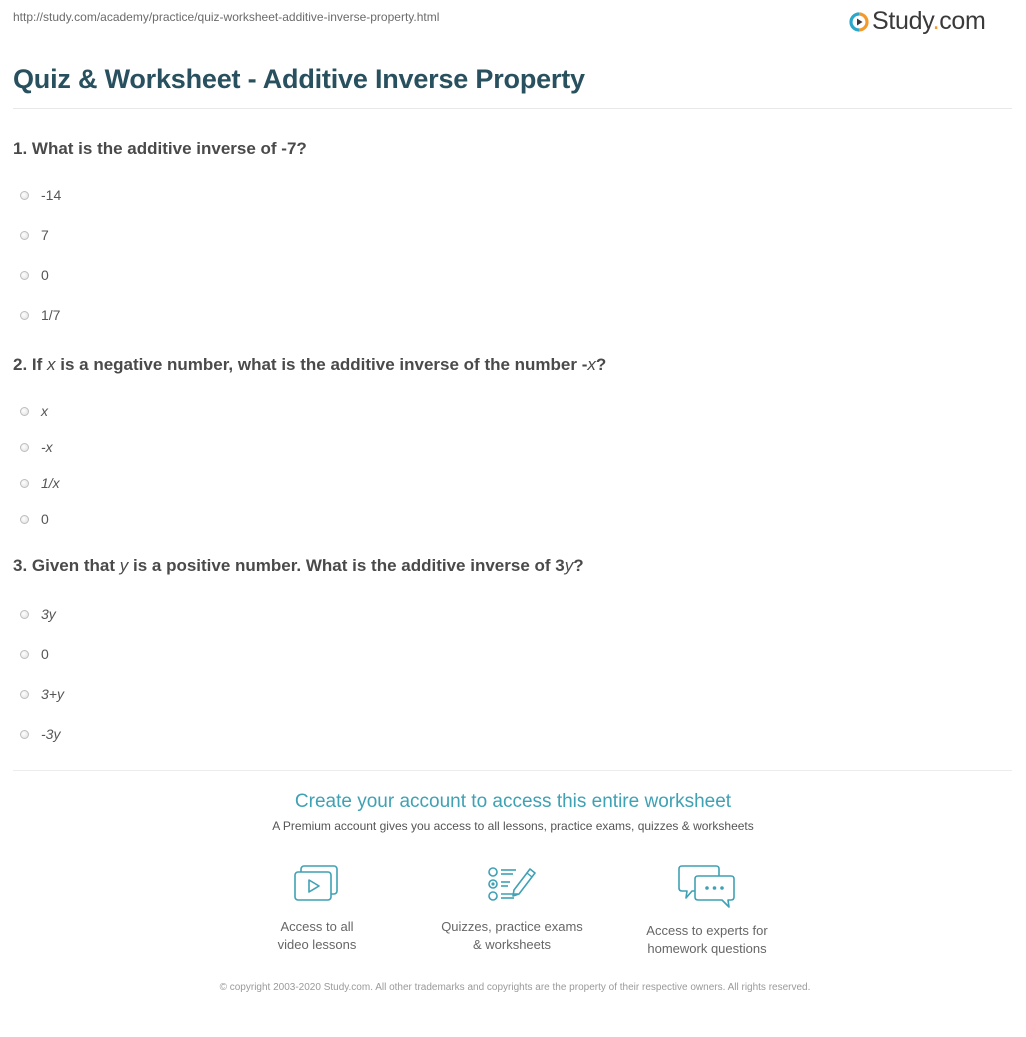 This screenshot has height=1037, width=1026. Describe the element at coordinates (40, 734) in the screenshot. I see `answer-option: -3y` at that location.